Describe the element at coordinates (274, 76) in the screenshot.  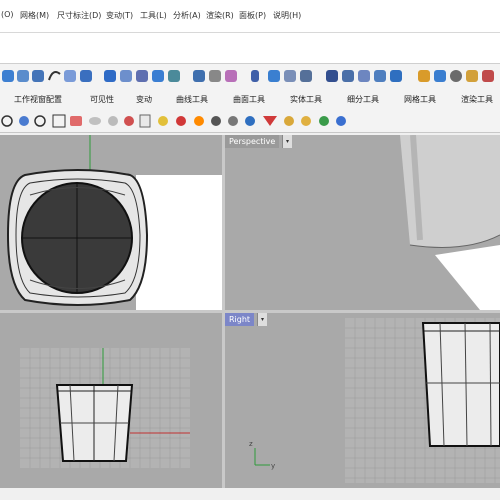
I see `dimension-icon` at that location.